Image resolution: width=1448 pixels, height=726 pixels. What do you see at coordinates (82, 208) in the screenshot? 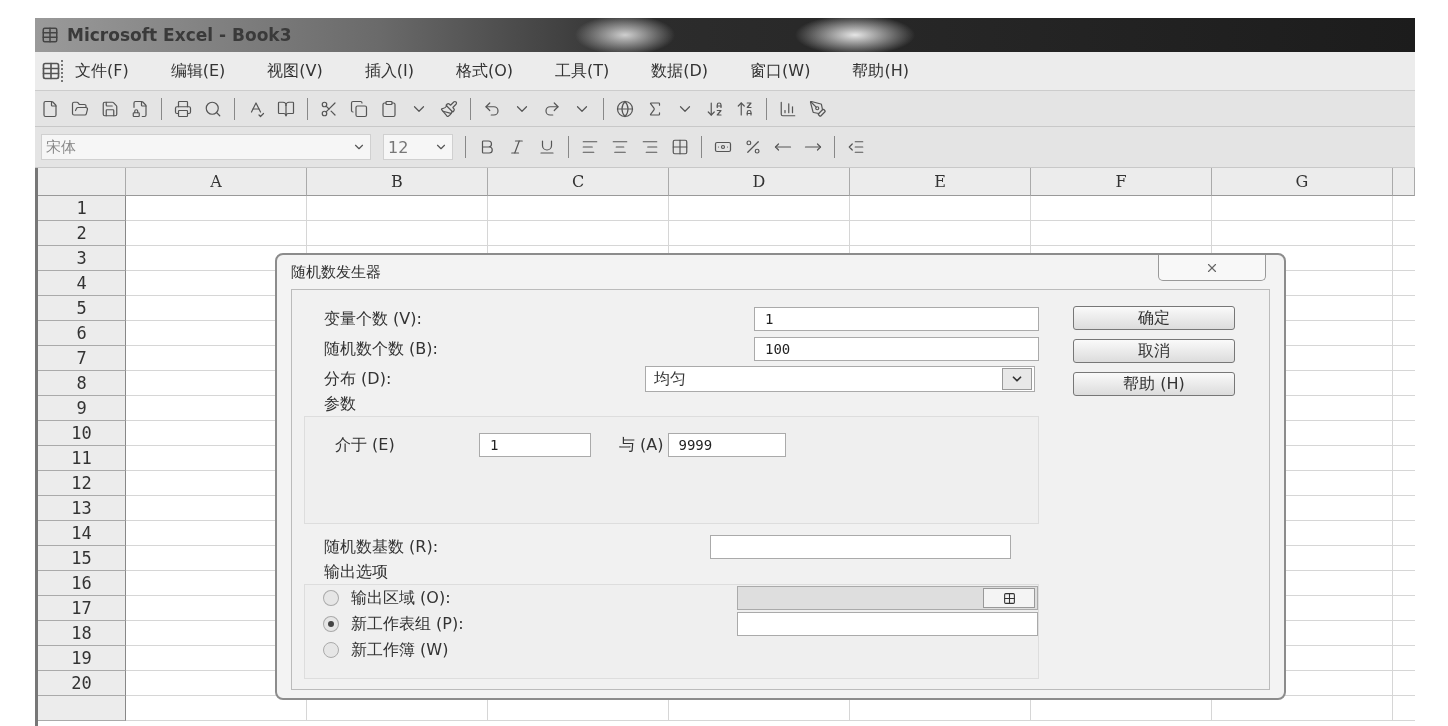
I see `row-header: 1` at bounding box center [82, 208].